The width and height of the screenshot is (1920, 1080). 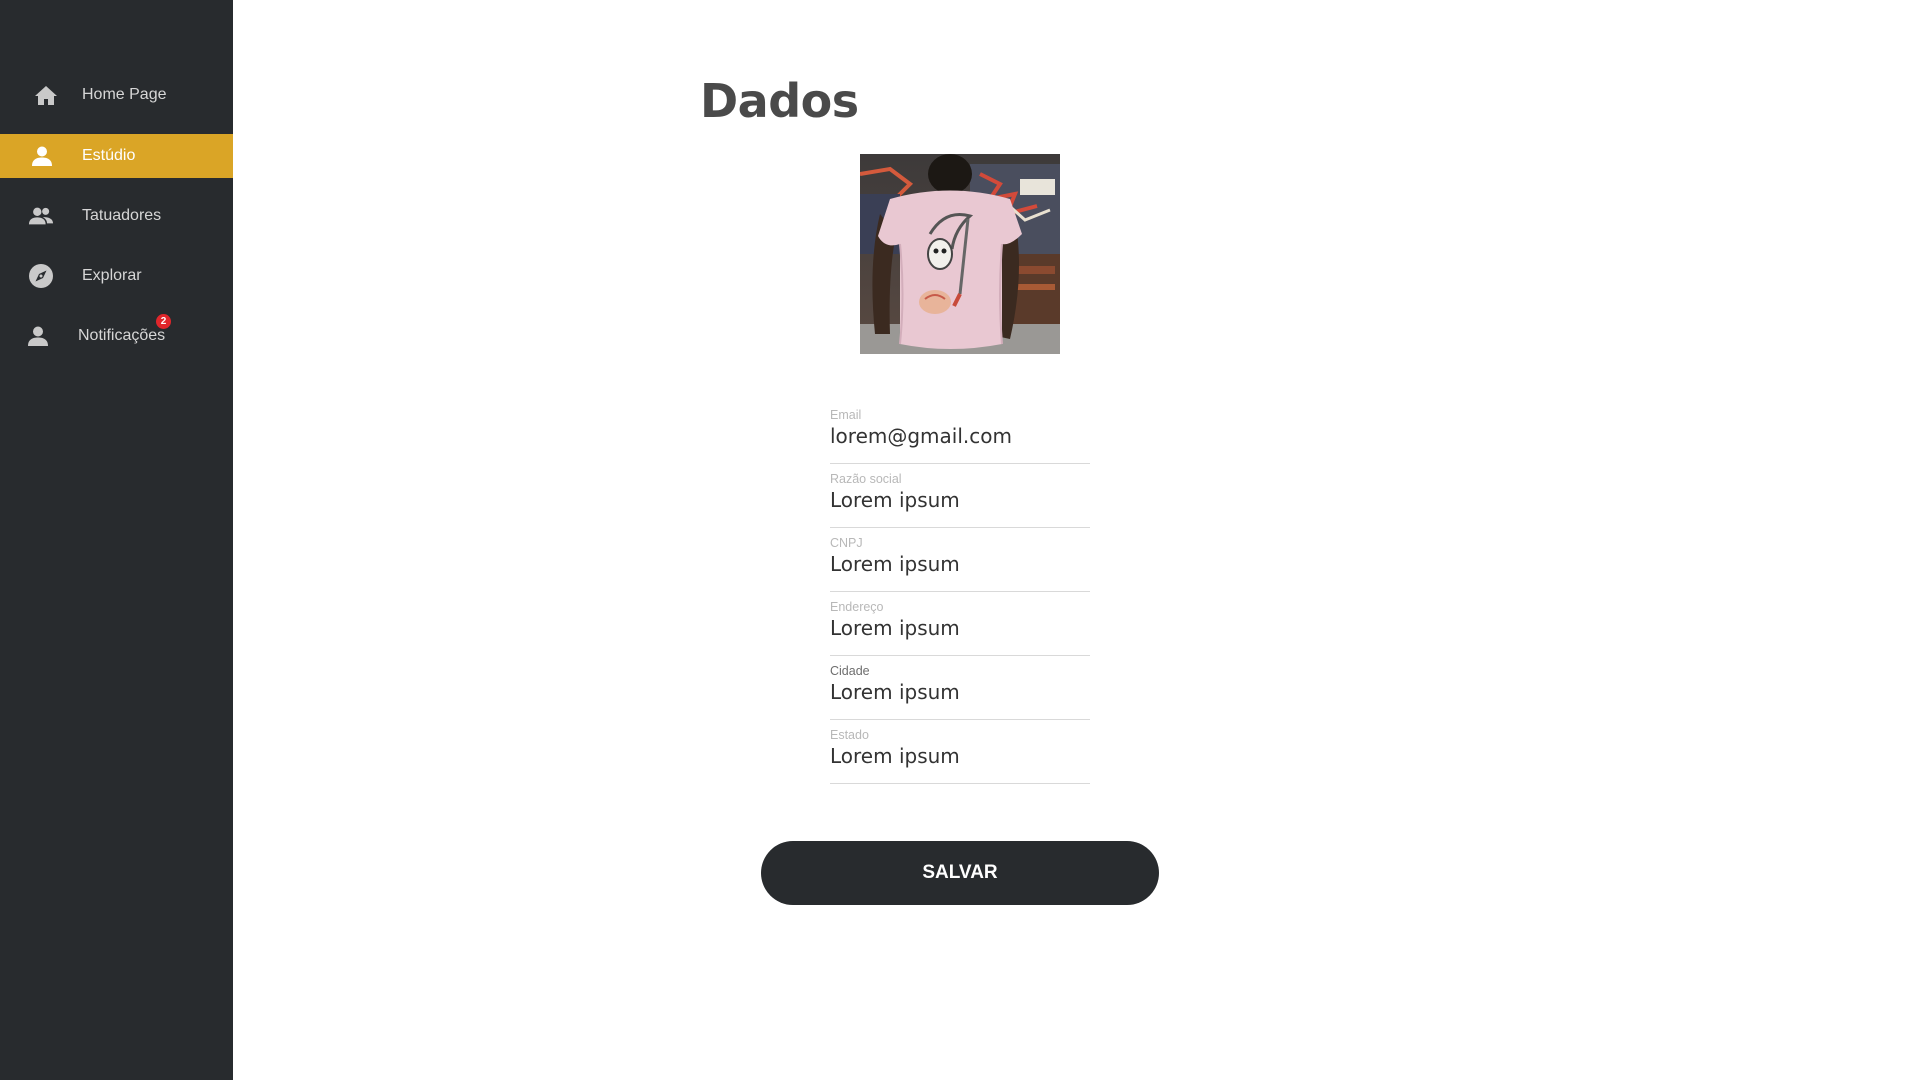 I want to click on email-label: Email, so click(x=846, y=415).